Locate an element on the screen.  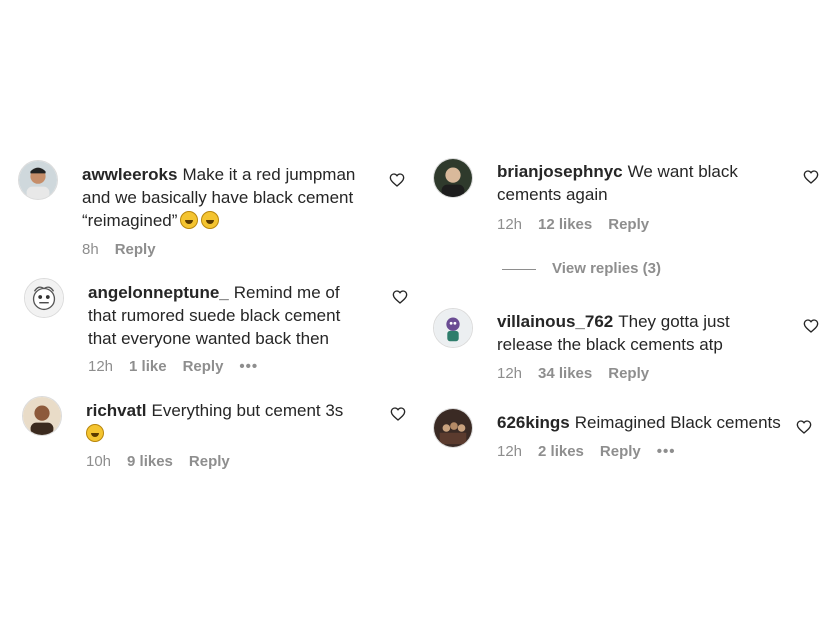
like-count: 34 likes is located at coordinates (565, 373).